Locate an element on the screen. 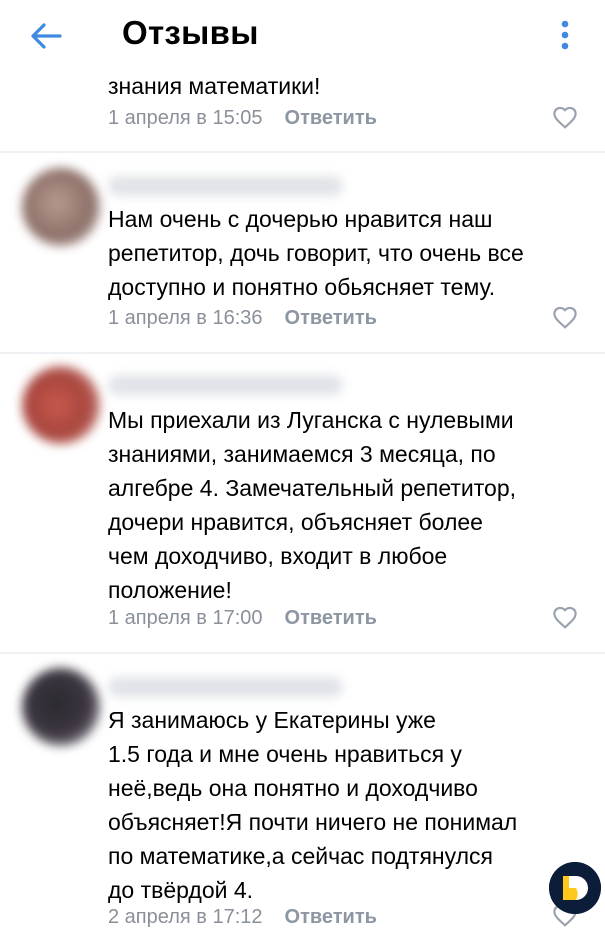 This screenshot has width=605, height=932. comment-date: 1 апреля в 17:00 is located at coordinates (185, 617).